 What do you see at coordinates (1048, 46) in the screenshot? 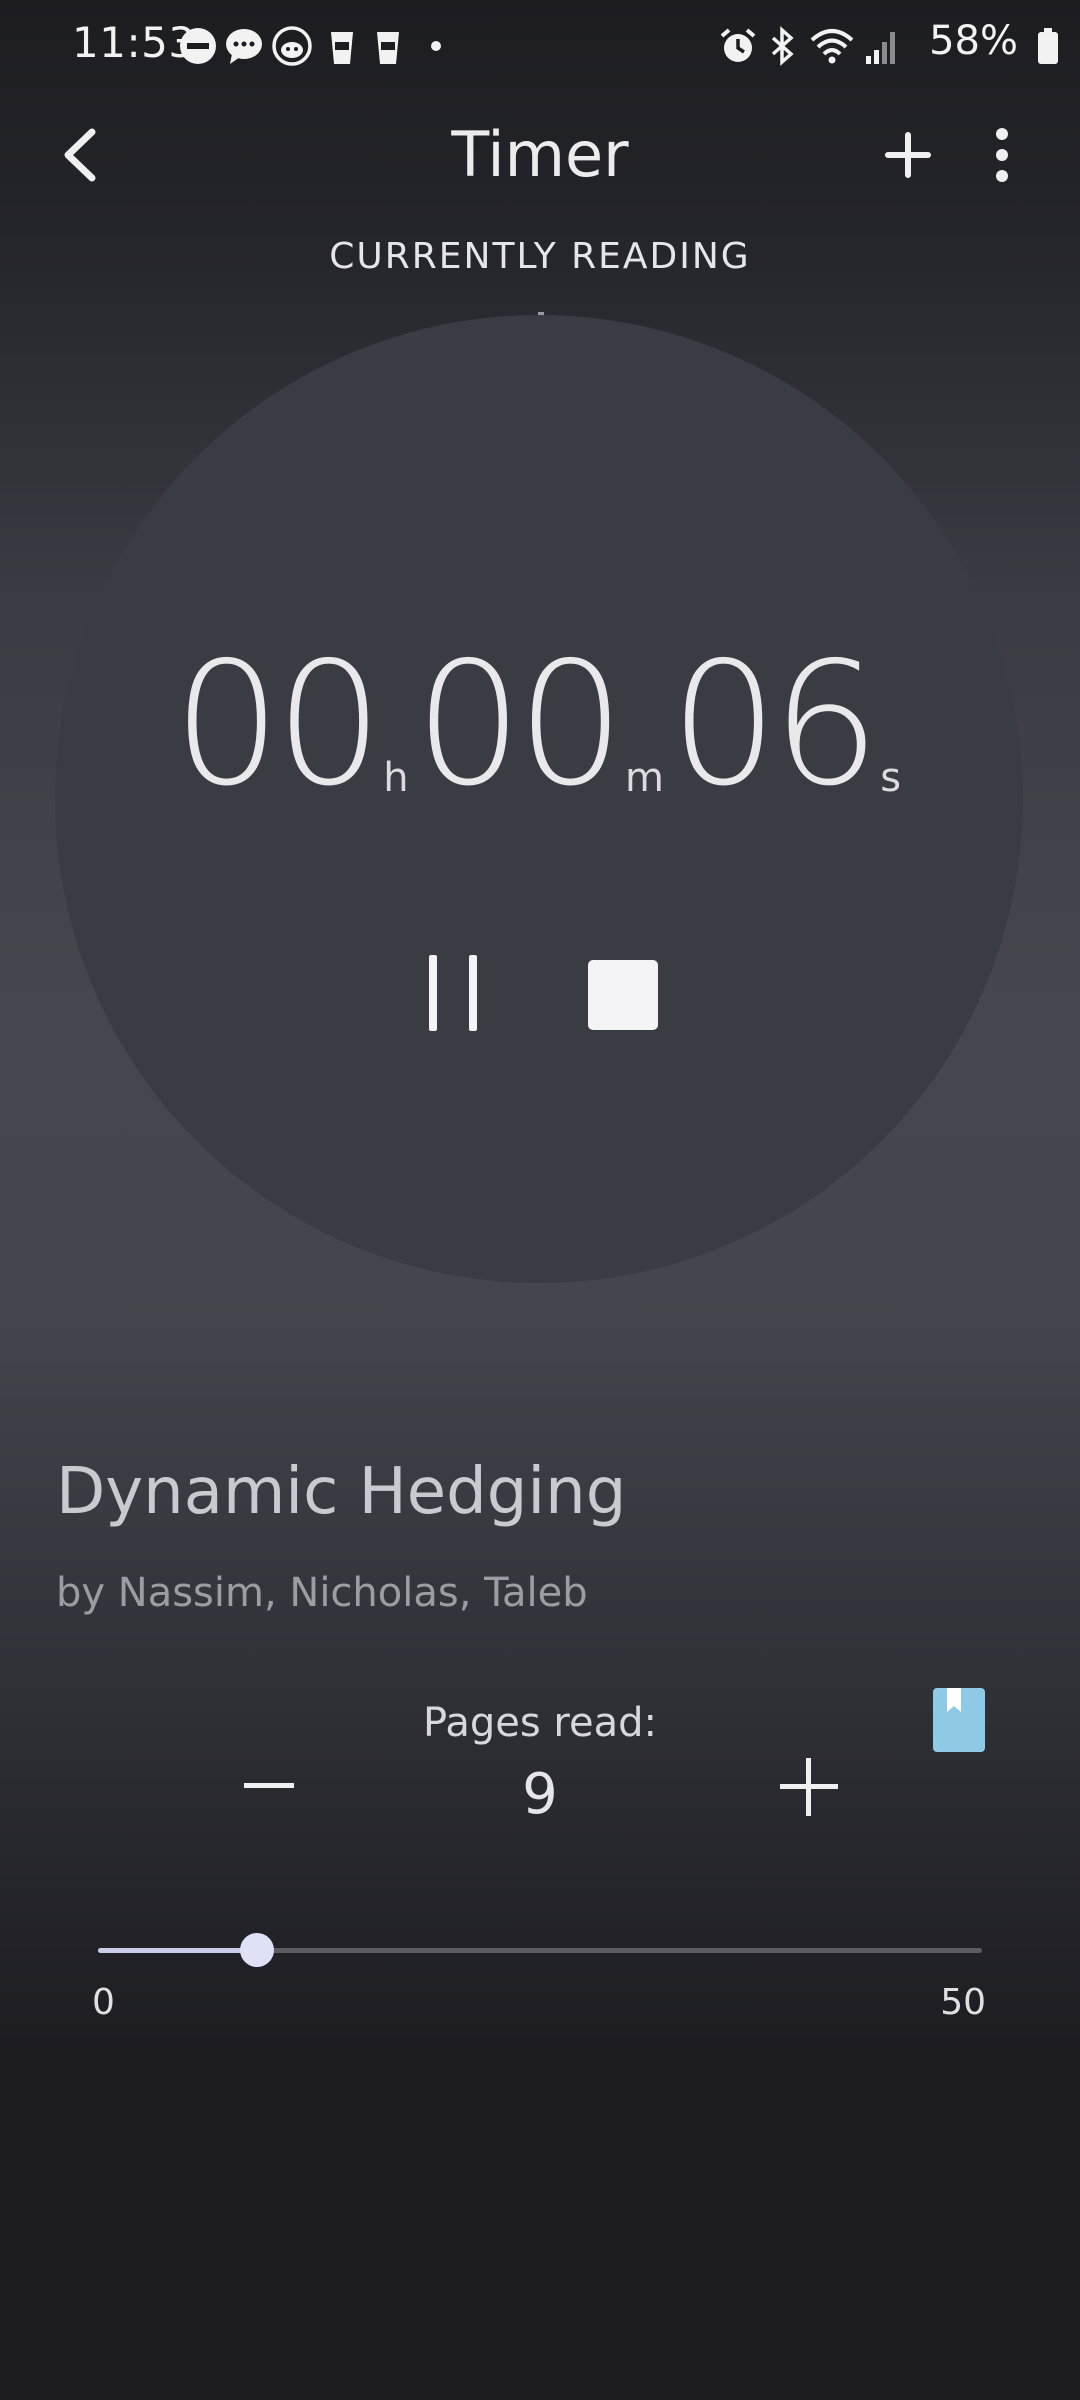
I see `battery-icon` at bounding box center [1048, 46].